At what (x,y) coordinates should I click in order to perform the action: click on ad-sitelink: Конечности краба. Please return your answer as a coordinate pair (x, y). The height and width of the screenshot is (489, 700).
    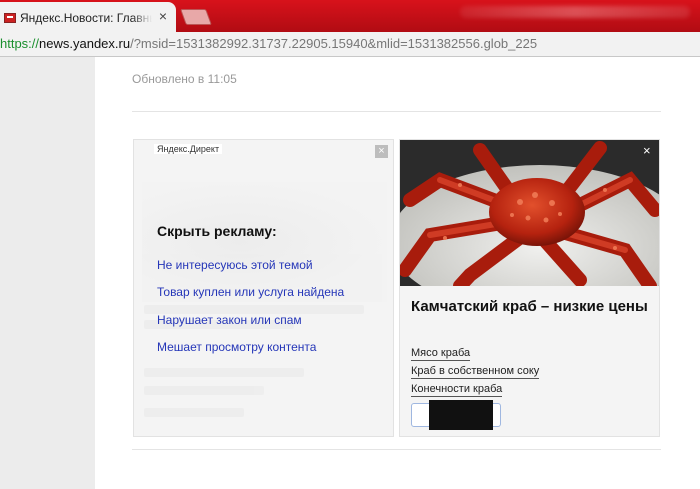
    Looking at the image, I should click on (457, 390).